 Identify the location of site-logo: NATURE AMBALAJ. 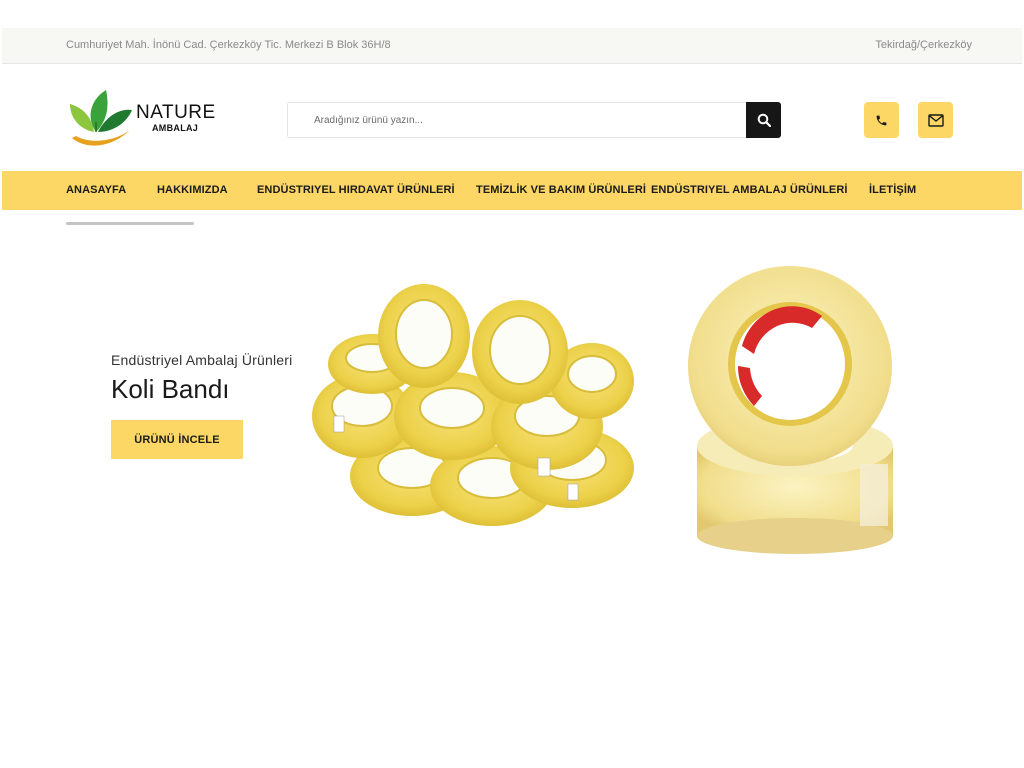
(141, 118).